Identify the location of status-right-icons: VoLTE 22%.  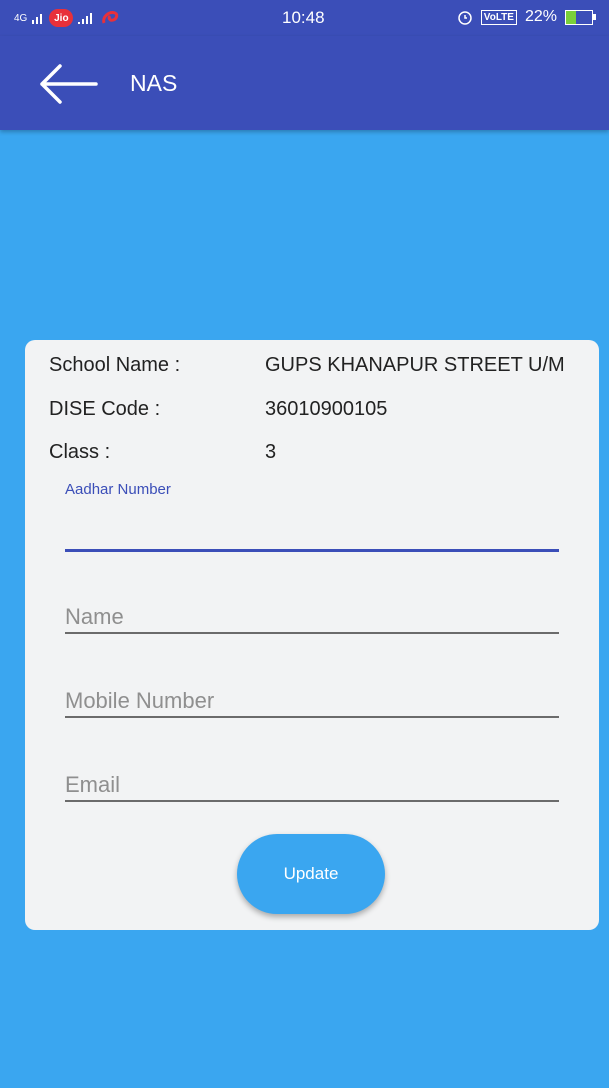
(526, 17).